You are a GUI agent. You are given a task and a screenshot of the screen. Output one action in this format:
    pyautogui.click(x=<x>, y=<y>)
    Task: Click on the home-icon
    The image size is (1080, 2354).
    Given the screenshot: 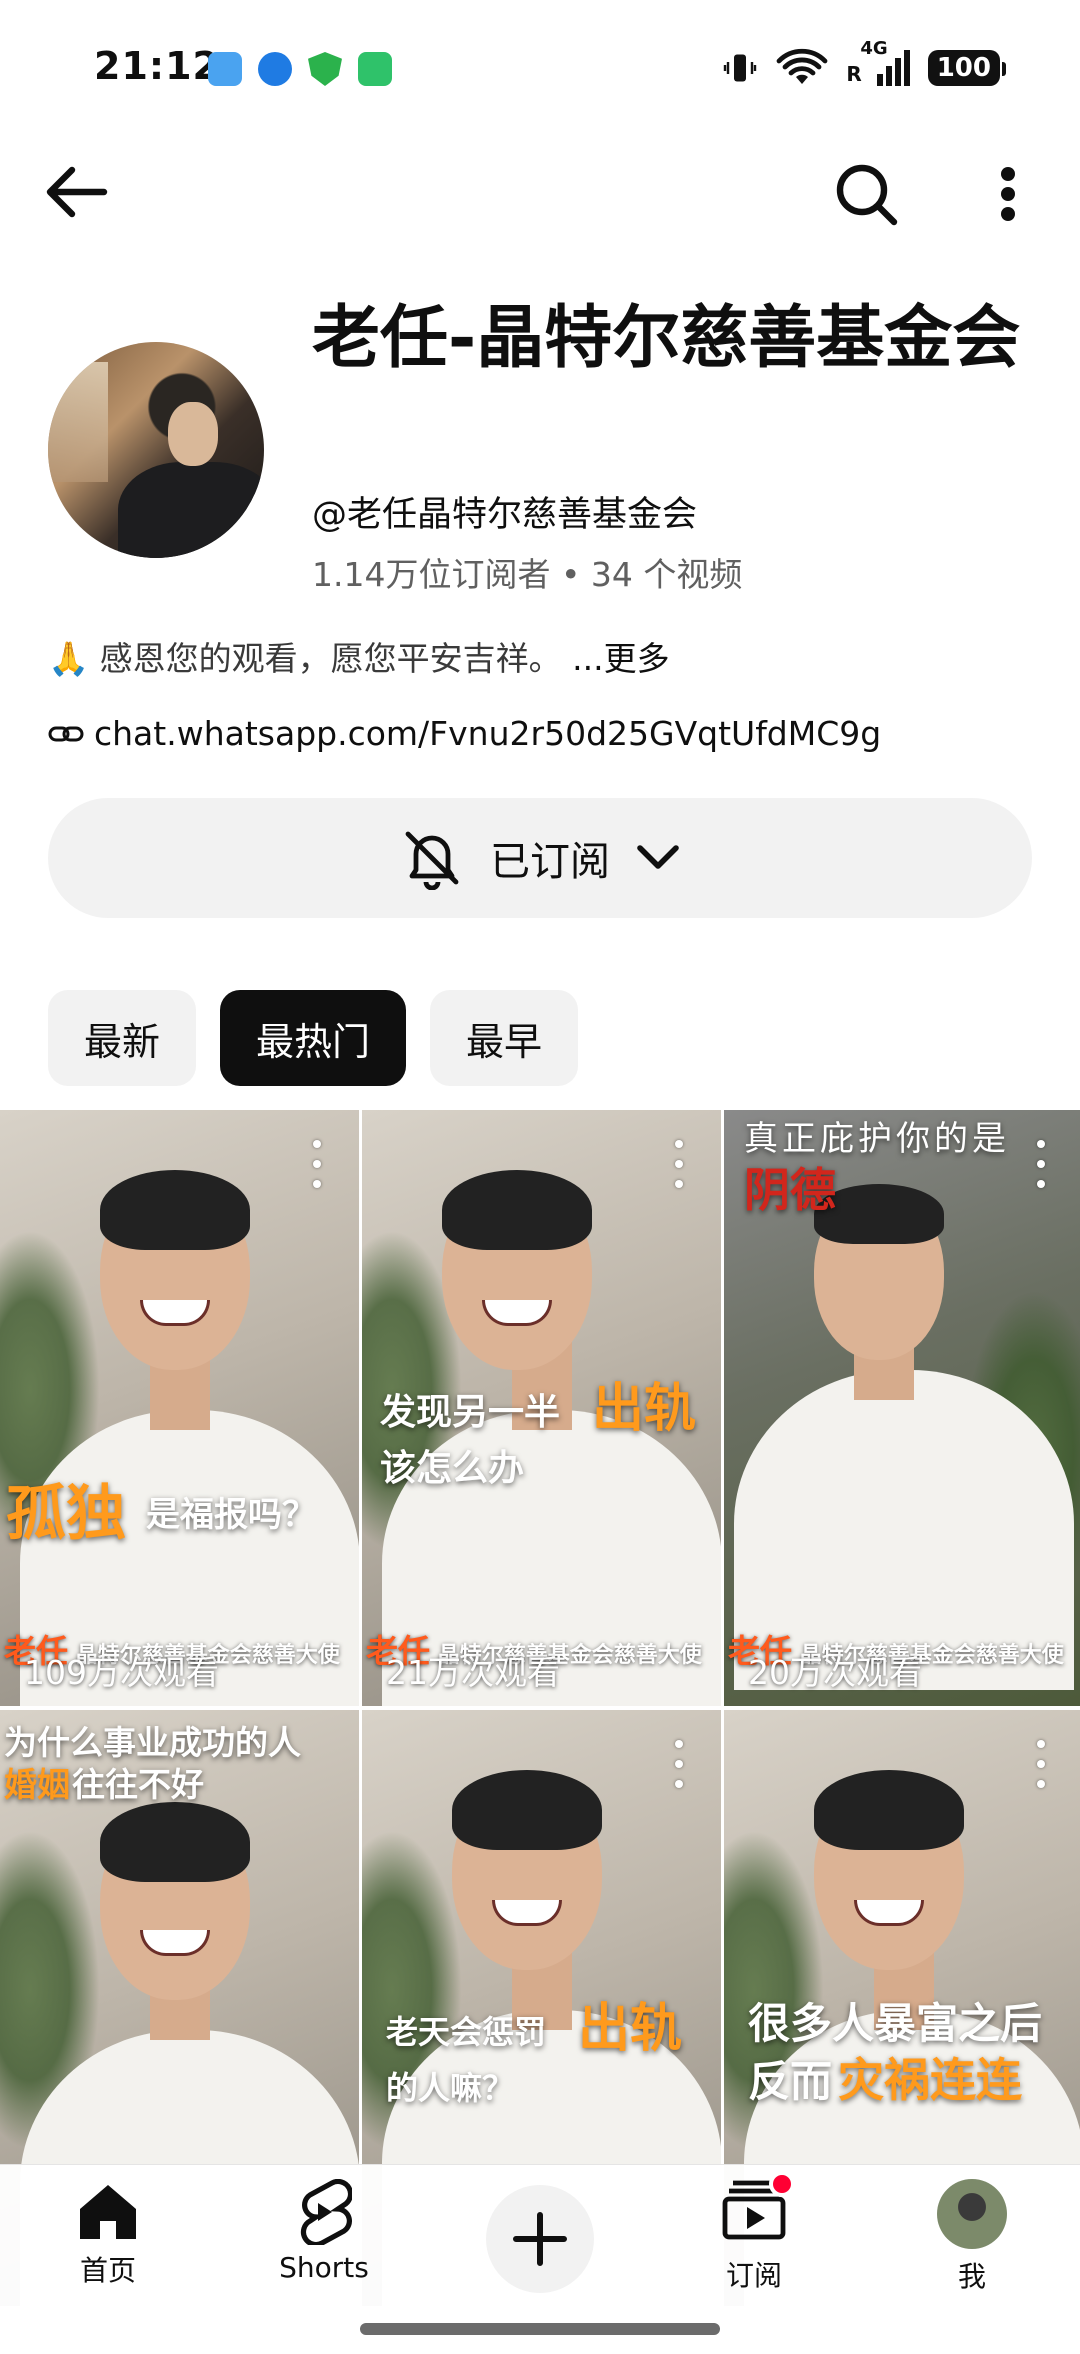 What is the action you would take?
    pyautogui.click(x=108, y=2212)
    